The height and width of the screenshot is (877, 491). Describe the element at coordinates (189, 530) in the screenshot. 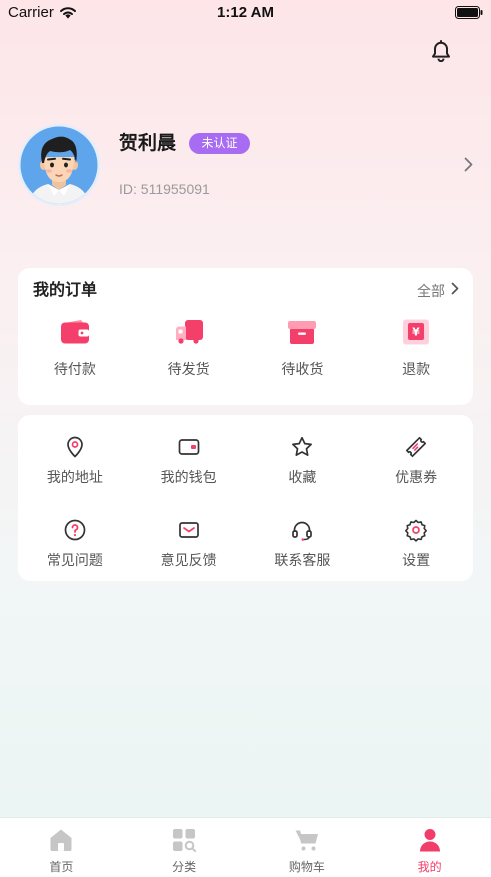

I see `envelope-icon` at that location.